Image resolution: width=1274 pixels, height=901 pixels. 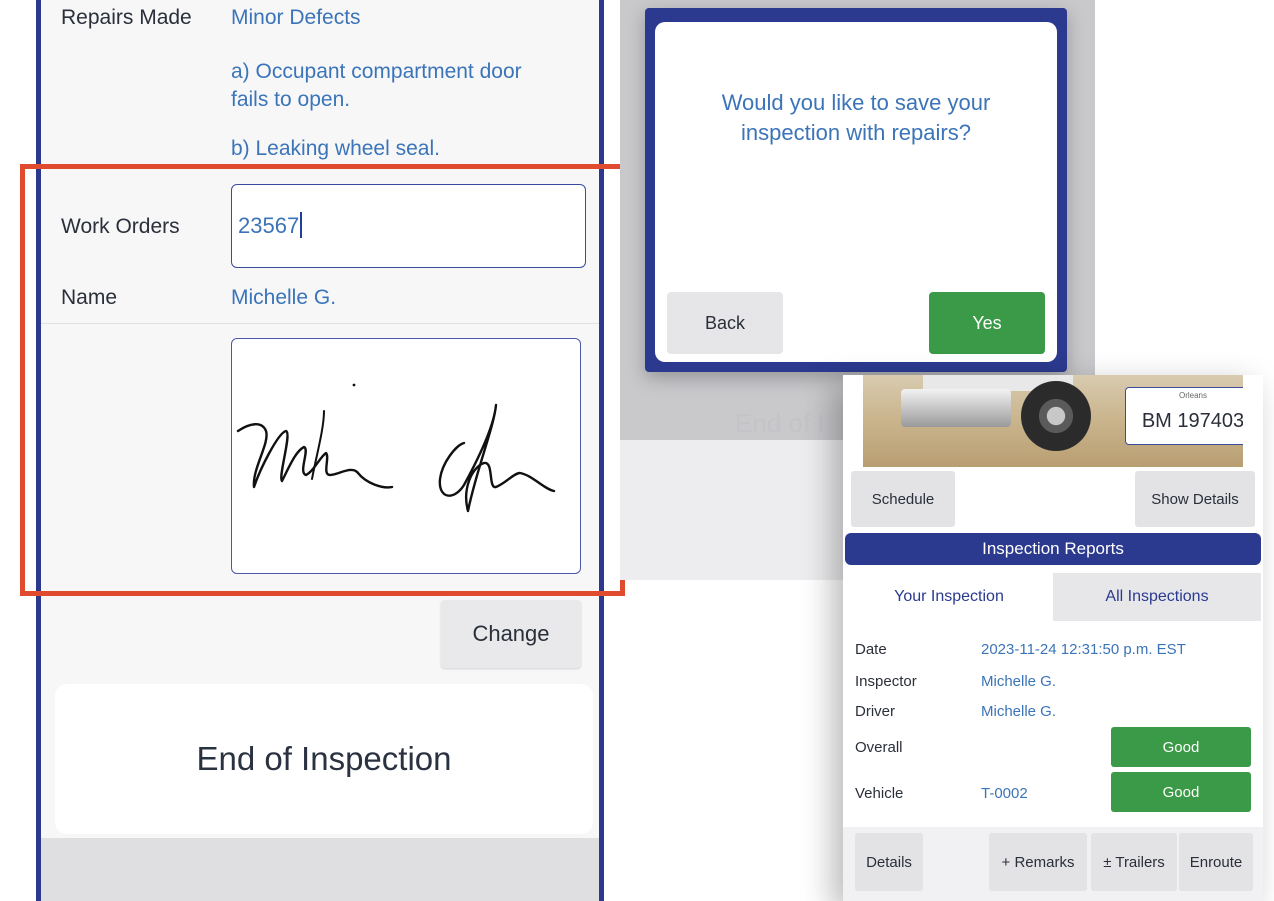 What do you see at coordinates (1083, 649) in the screenshot?
I see `date-value: 2023-11-24 12:31:50 p.m. EST` at bounding box center [1083, 649].